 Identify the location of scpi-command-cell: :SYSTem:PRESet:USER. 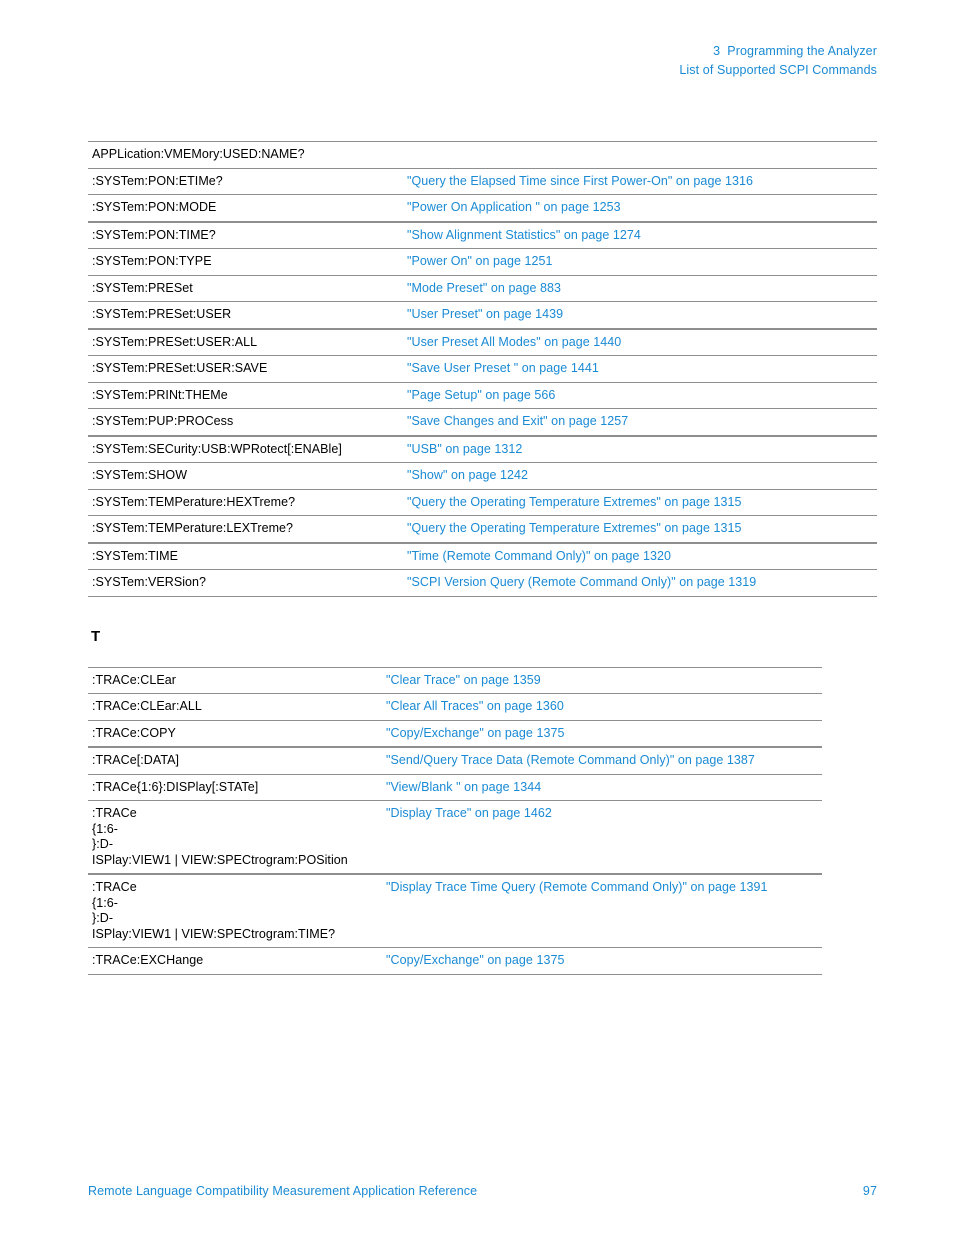
(245, 315).